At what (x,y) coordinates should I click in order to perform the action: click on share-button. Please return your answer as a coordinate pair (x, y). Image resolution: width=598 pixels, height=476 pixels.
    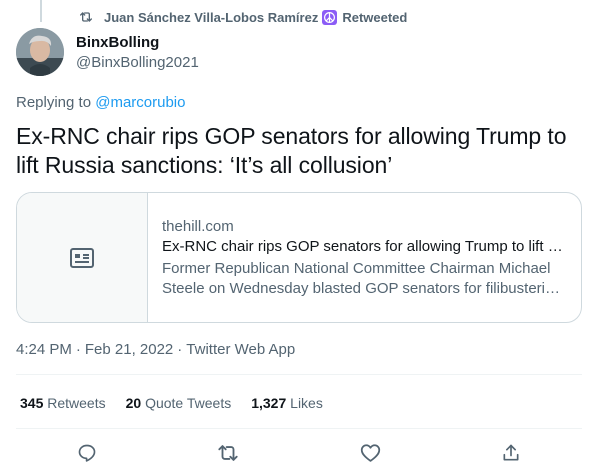
    Looking at the image, I should click on (511, 453).